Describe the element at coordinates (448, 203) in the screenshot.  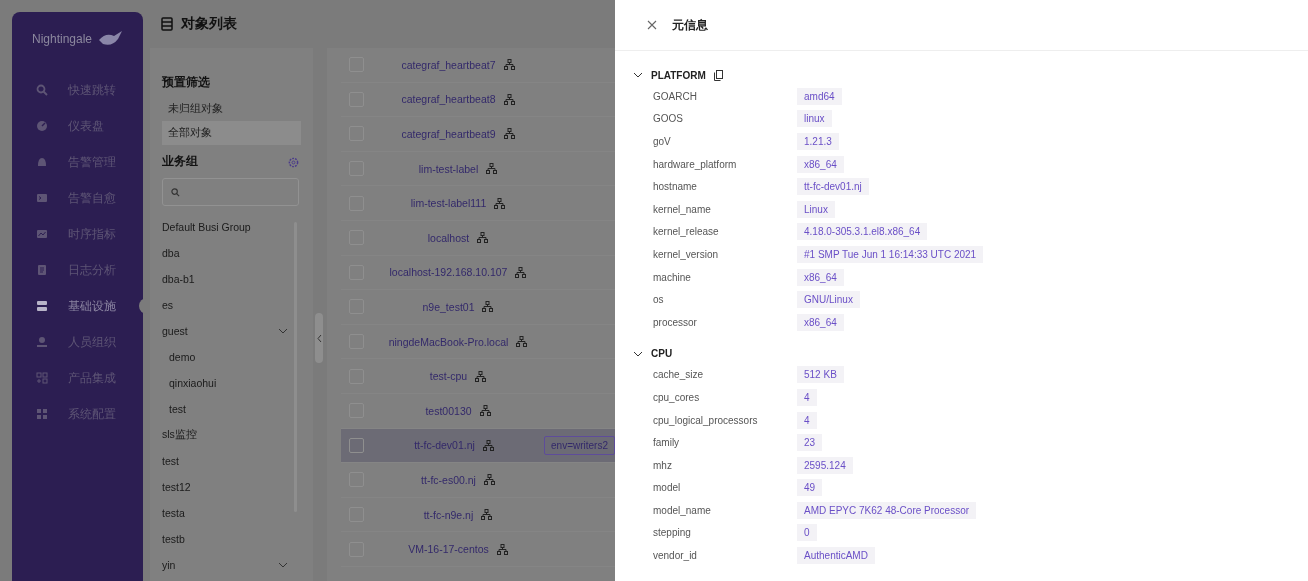
I see `host-link: lim-test-label111` at that location.